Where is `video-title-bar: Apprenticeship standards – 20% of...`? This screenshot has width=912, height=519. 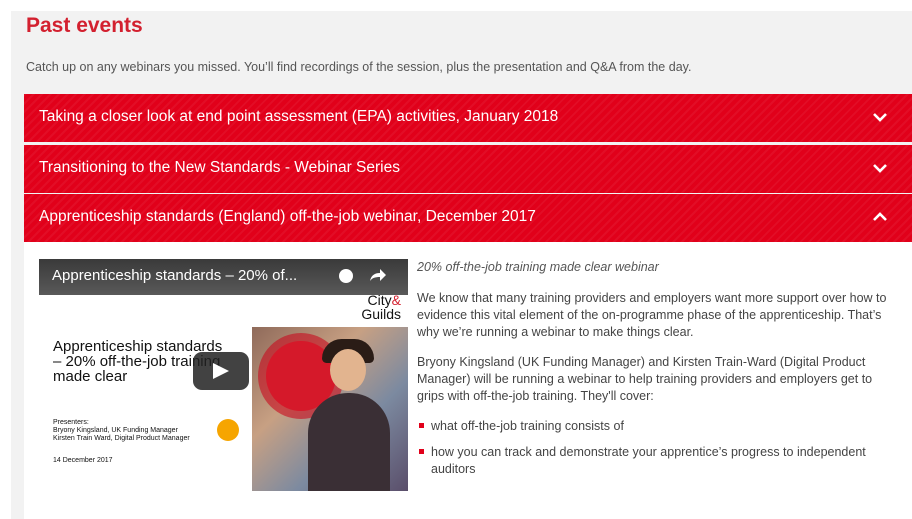
video-title-bar: Apprenticeship standards – 20% of... is located at coordinates (223, 277).